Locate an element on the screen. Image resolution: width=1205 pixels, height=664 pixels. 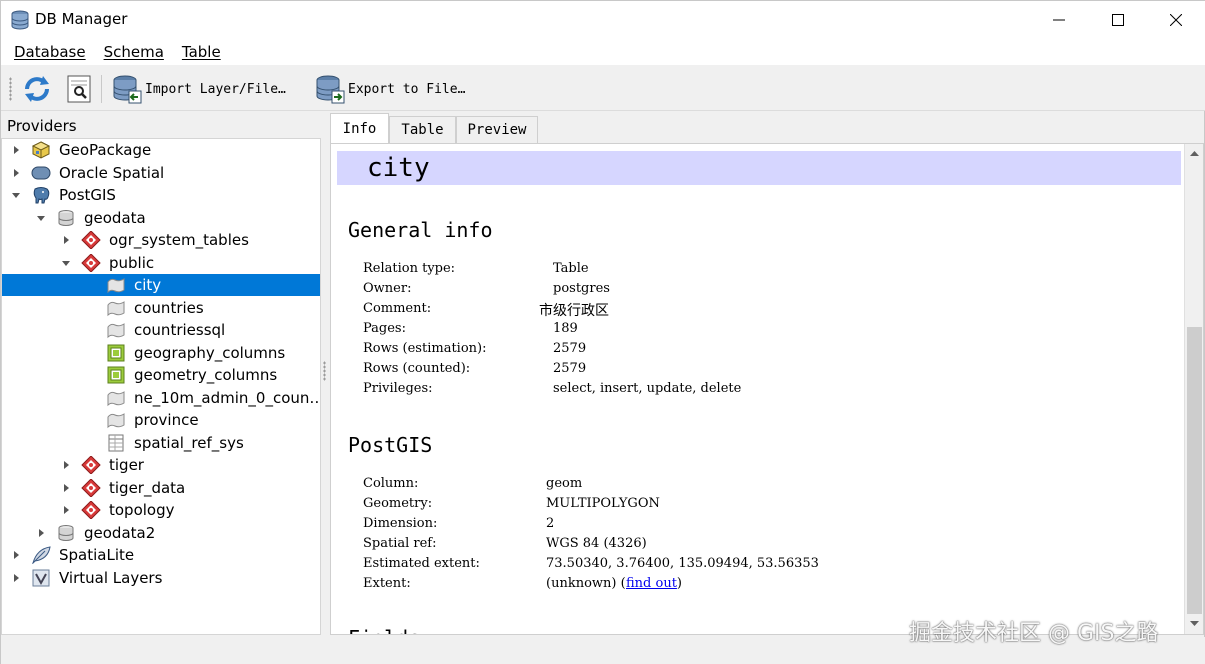
menu-schema: Schema is located at coordinates (134, 52).